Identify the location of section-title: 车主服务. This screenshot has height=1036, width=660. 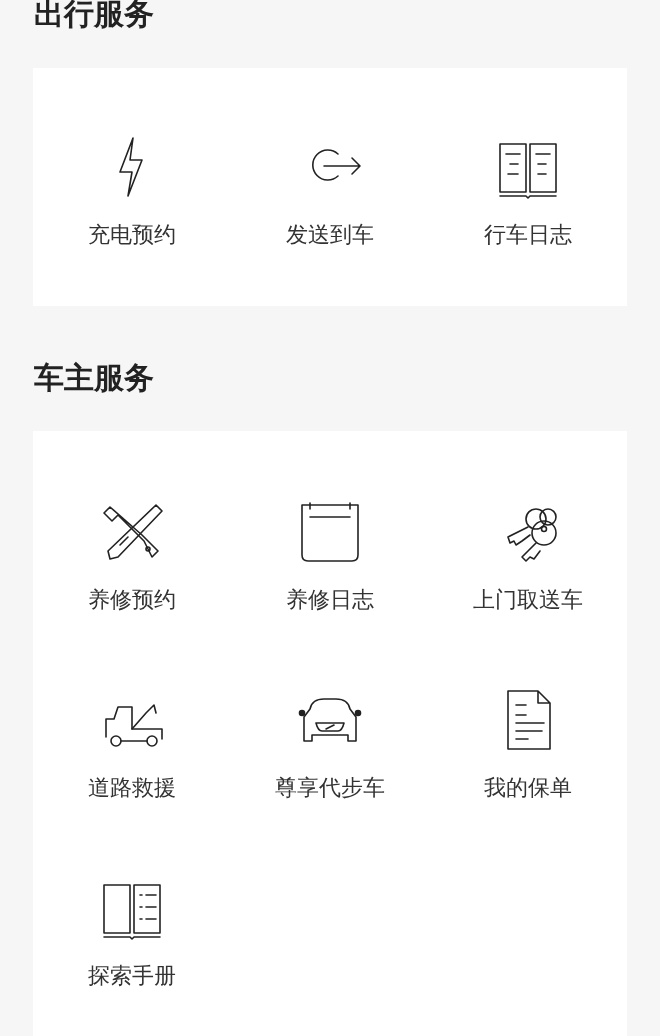
(94, 378).